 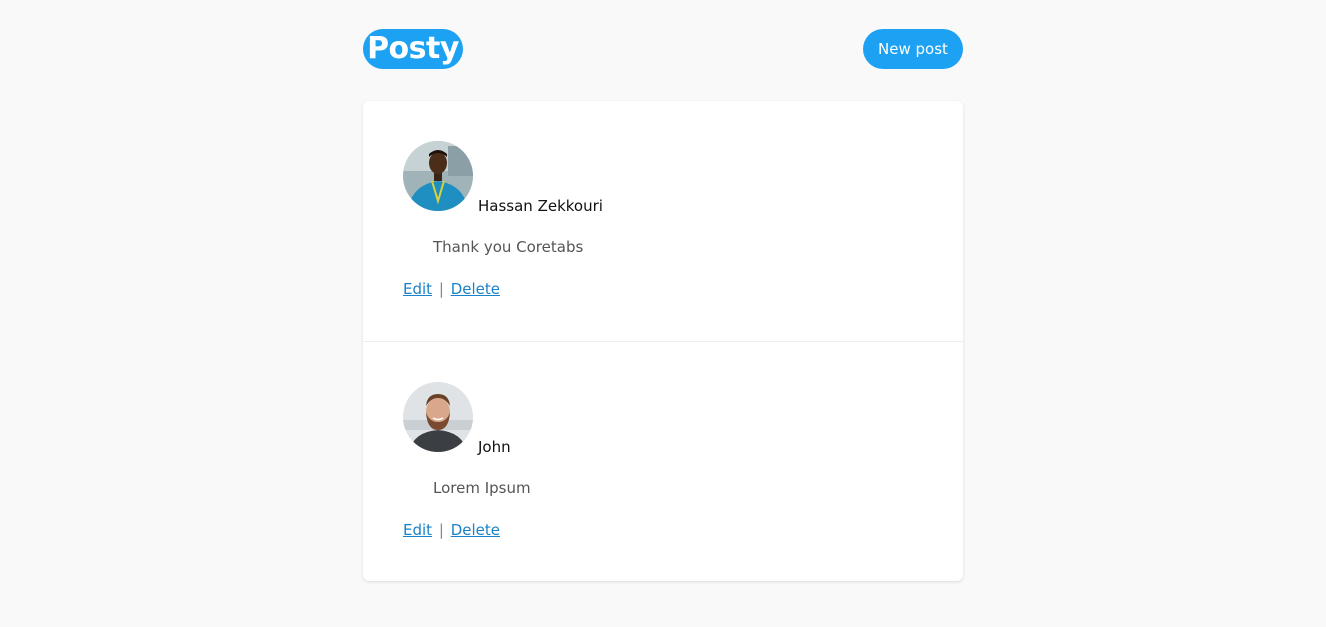 I want to click on logo: Posty, so click(x=413, y=49).